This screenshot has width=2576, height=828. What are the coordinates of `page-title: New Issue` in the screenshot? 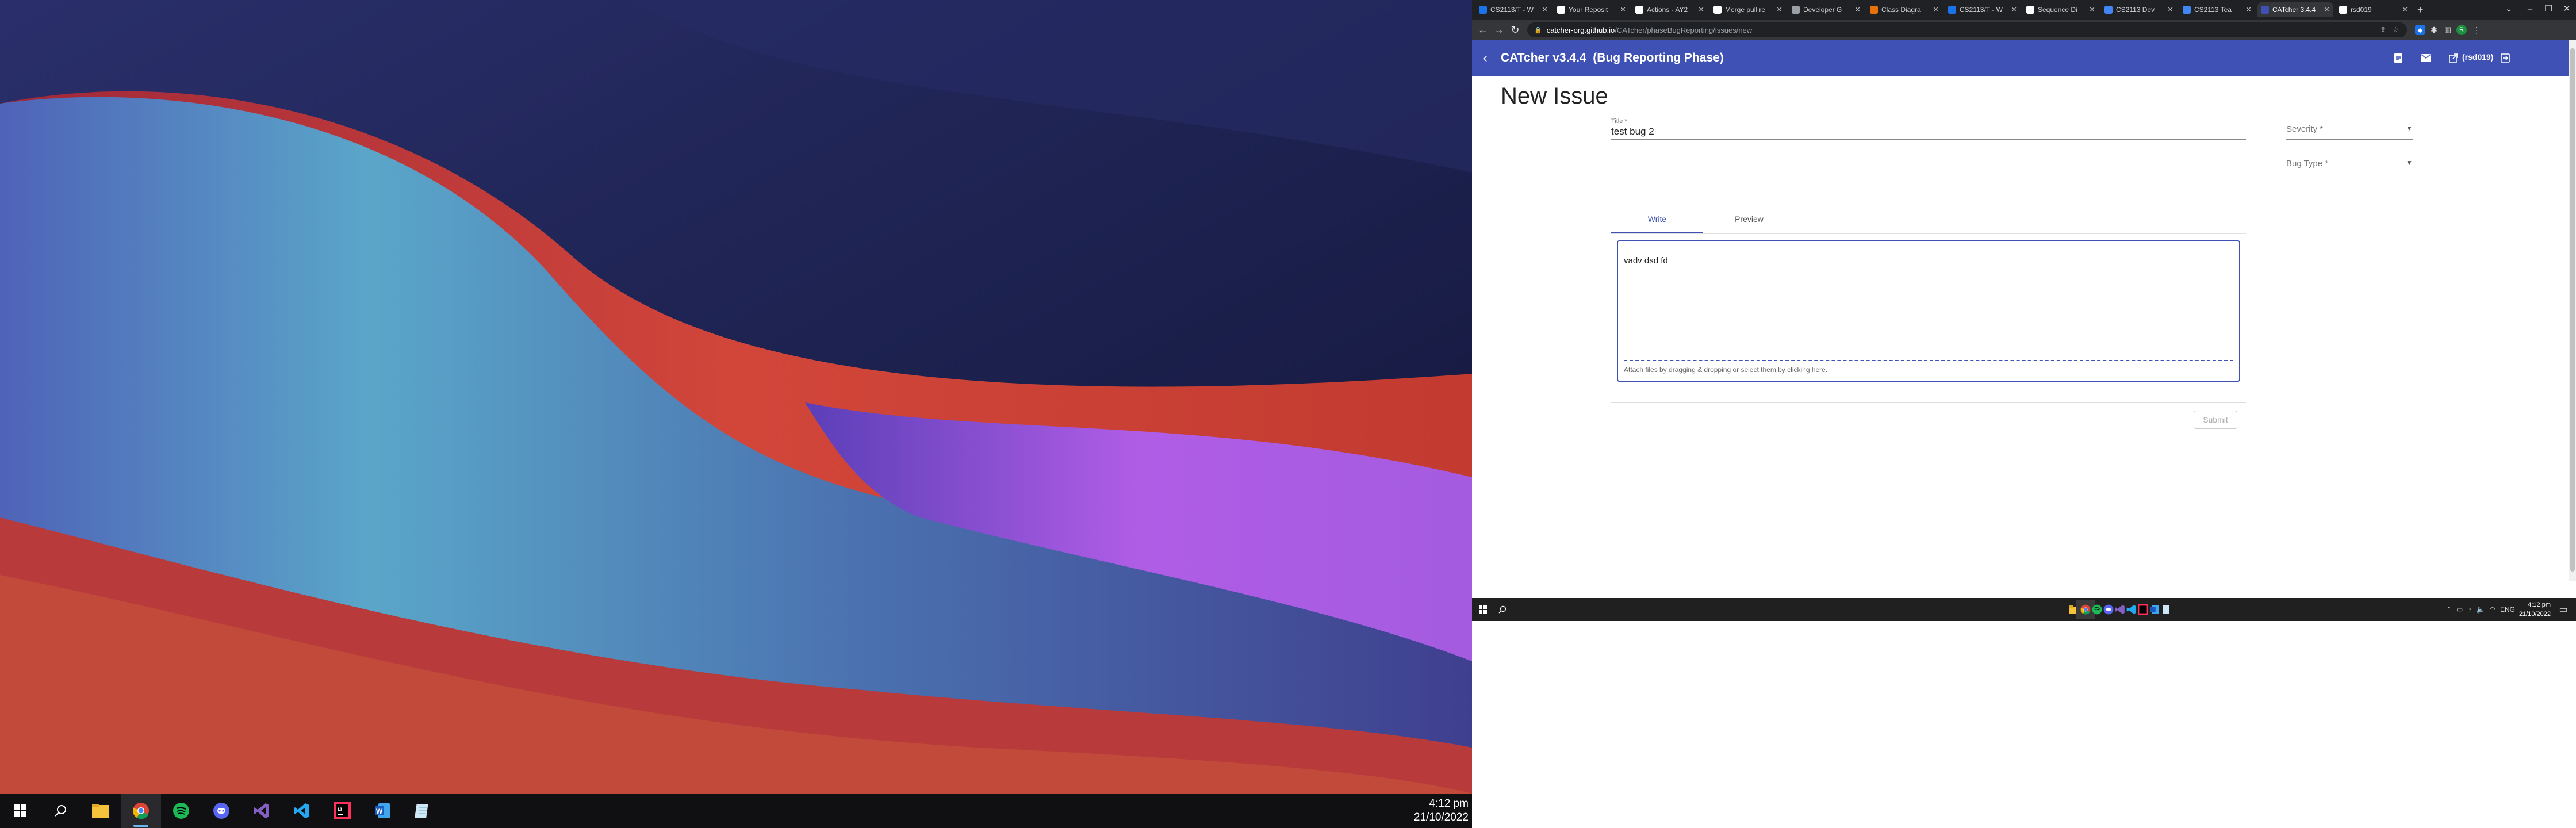 It's located at (1554, 96).